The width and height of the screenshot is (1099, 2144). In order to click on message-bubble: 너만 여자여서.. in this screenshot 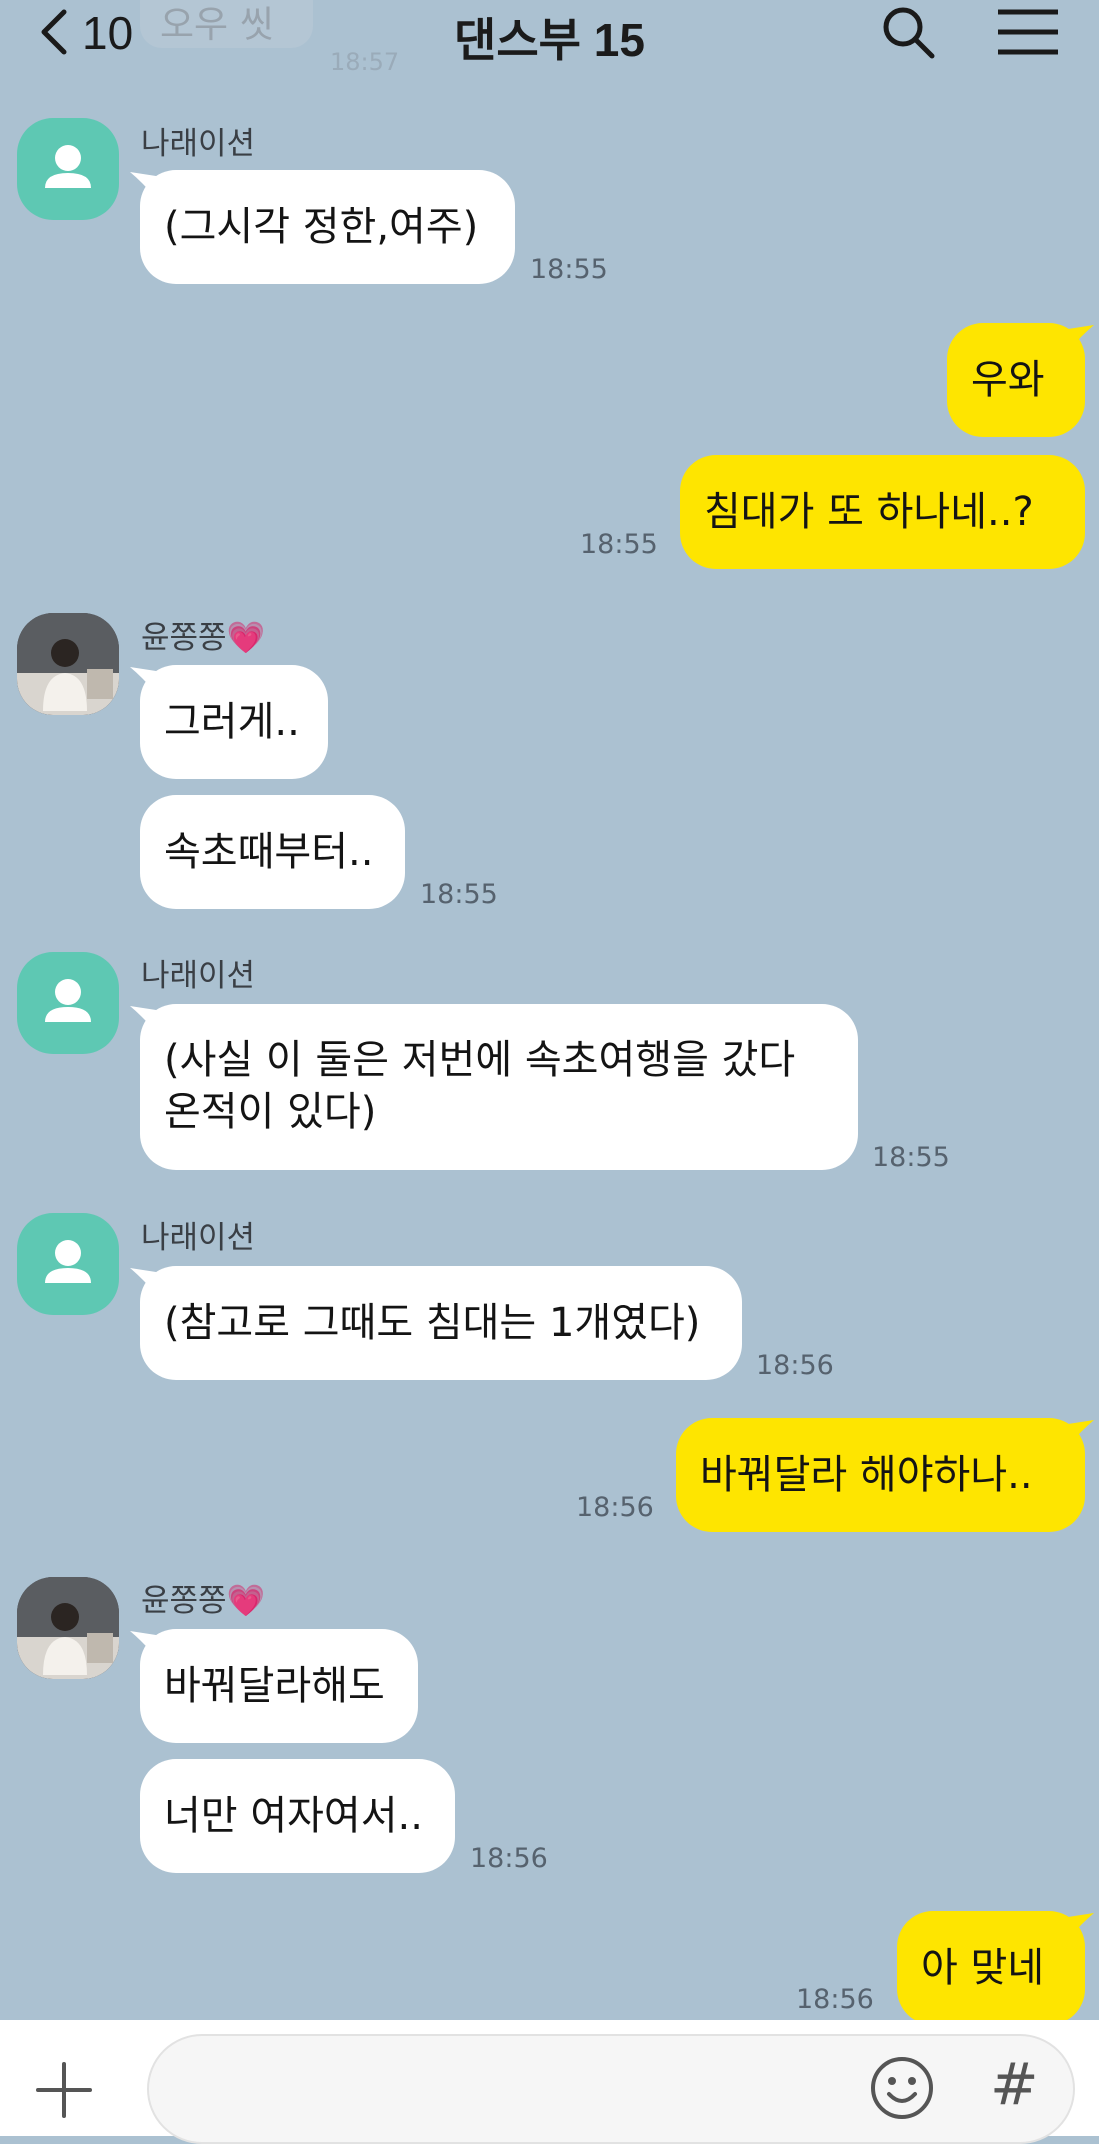, I will do `click(297, 1816)`.